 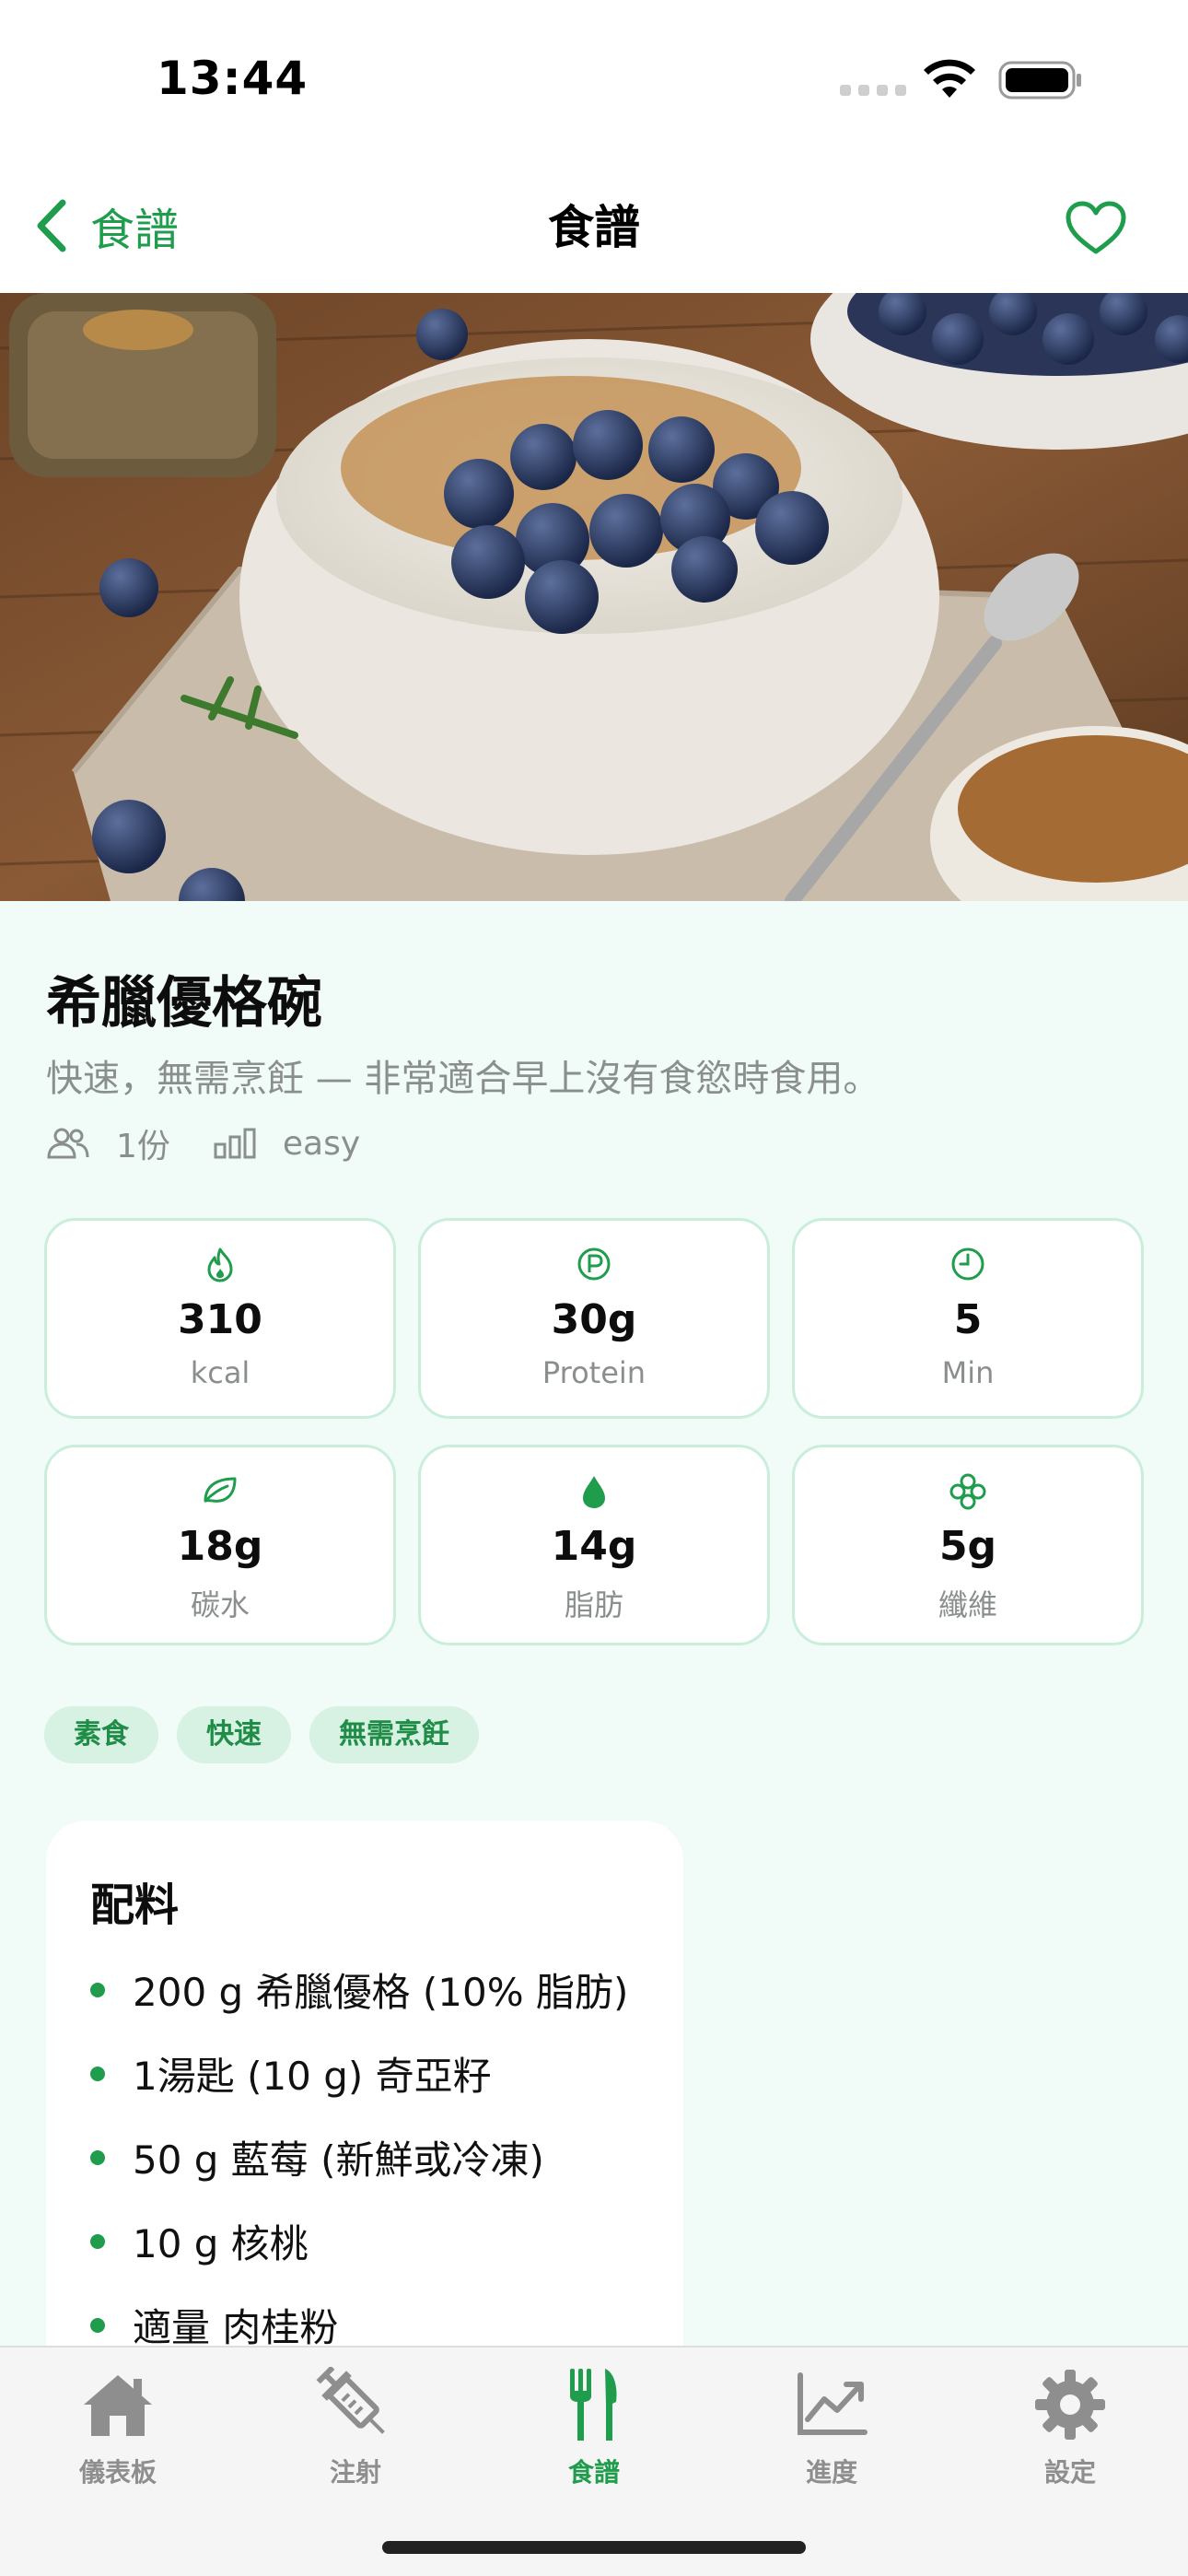 What do you see at coordinates (833, 2403) in the screenshot?
I see `chart-icon` at bounding box center [833, 2403].